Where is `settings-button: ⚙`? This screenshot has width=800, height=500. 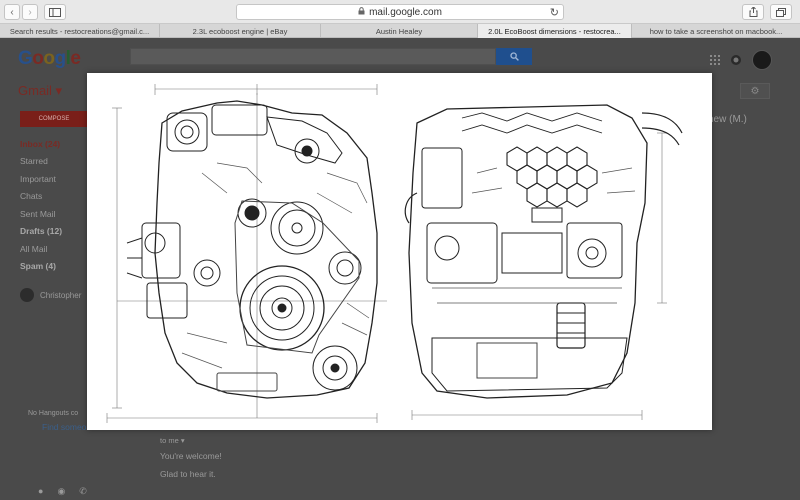 settings-button: ⚙ is located at coordinates (755, 91).